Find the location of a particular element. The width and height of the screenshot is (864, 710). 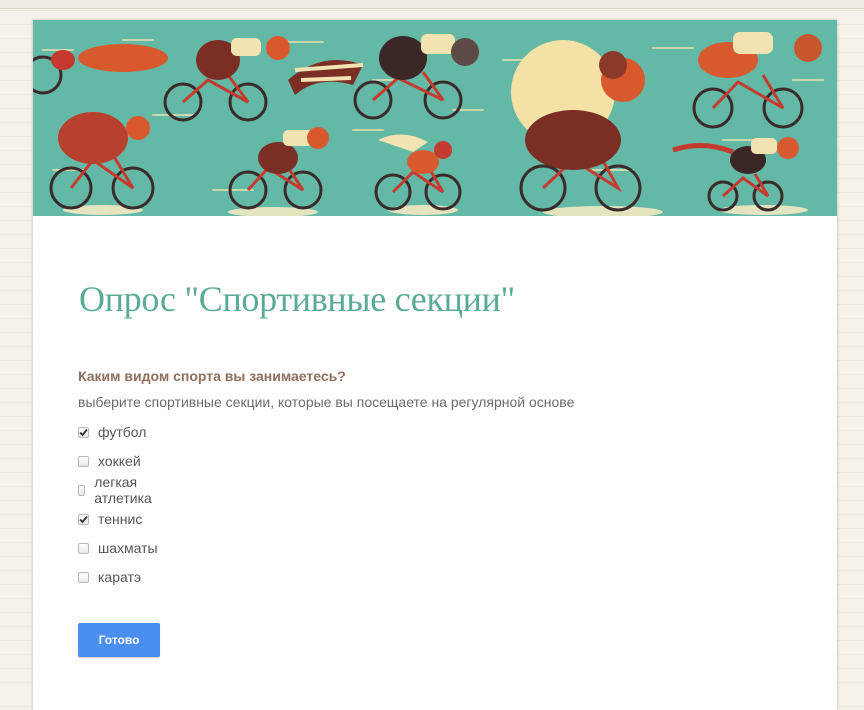

question-title: Каким видом спорта вы занимаетесь? is located at coordinates (212, 376).